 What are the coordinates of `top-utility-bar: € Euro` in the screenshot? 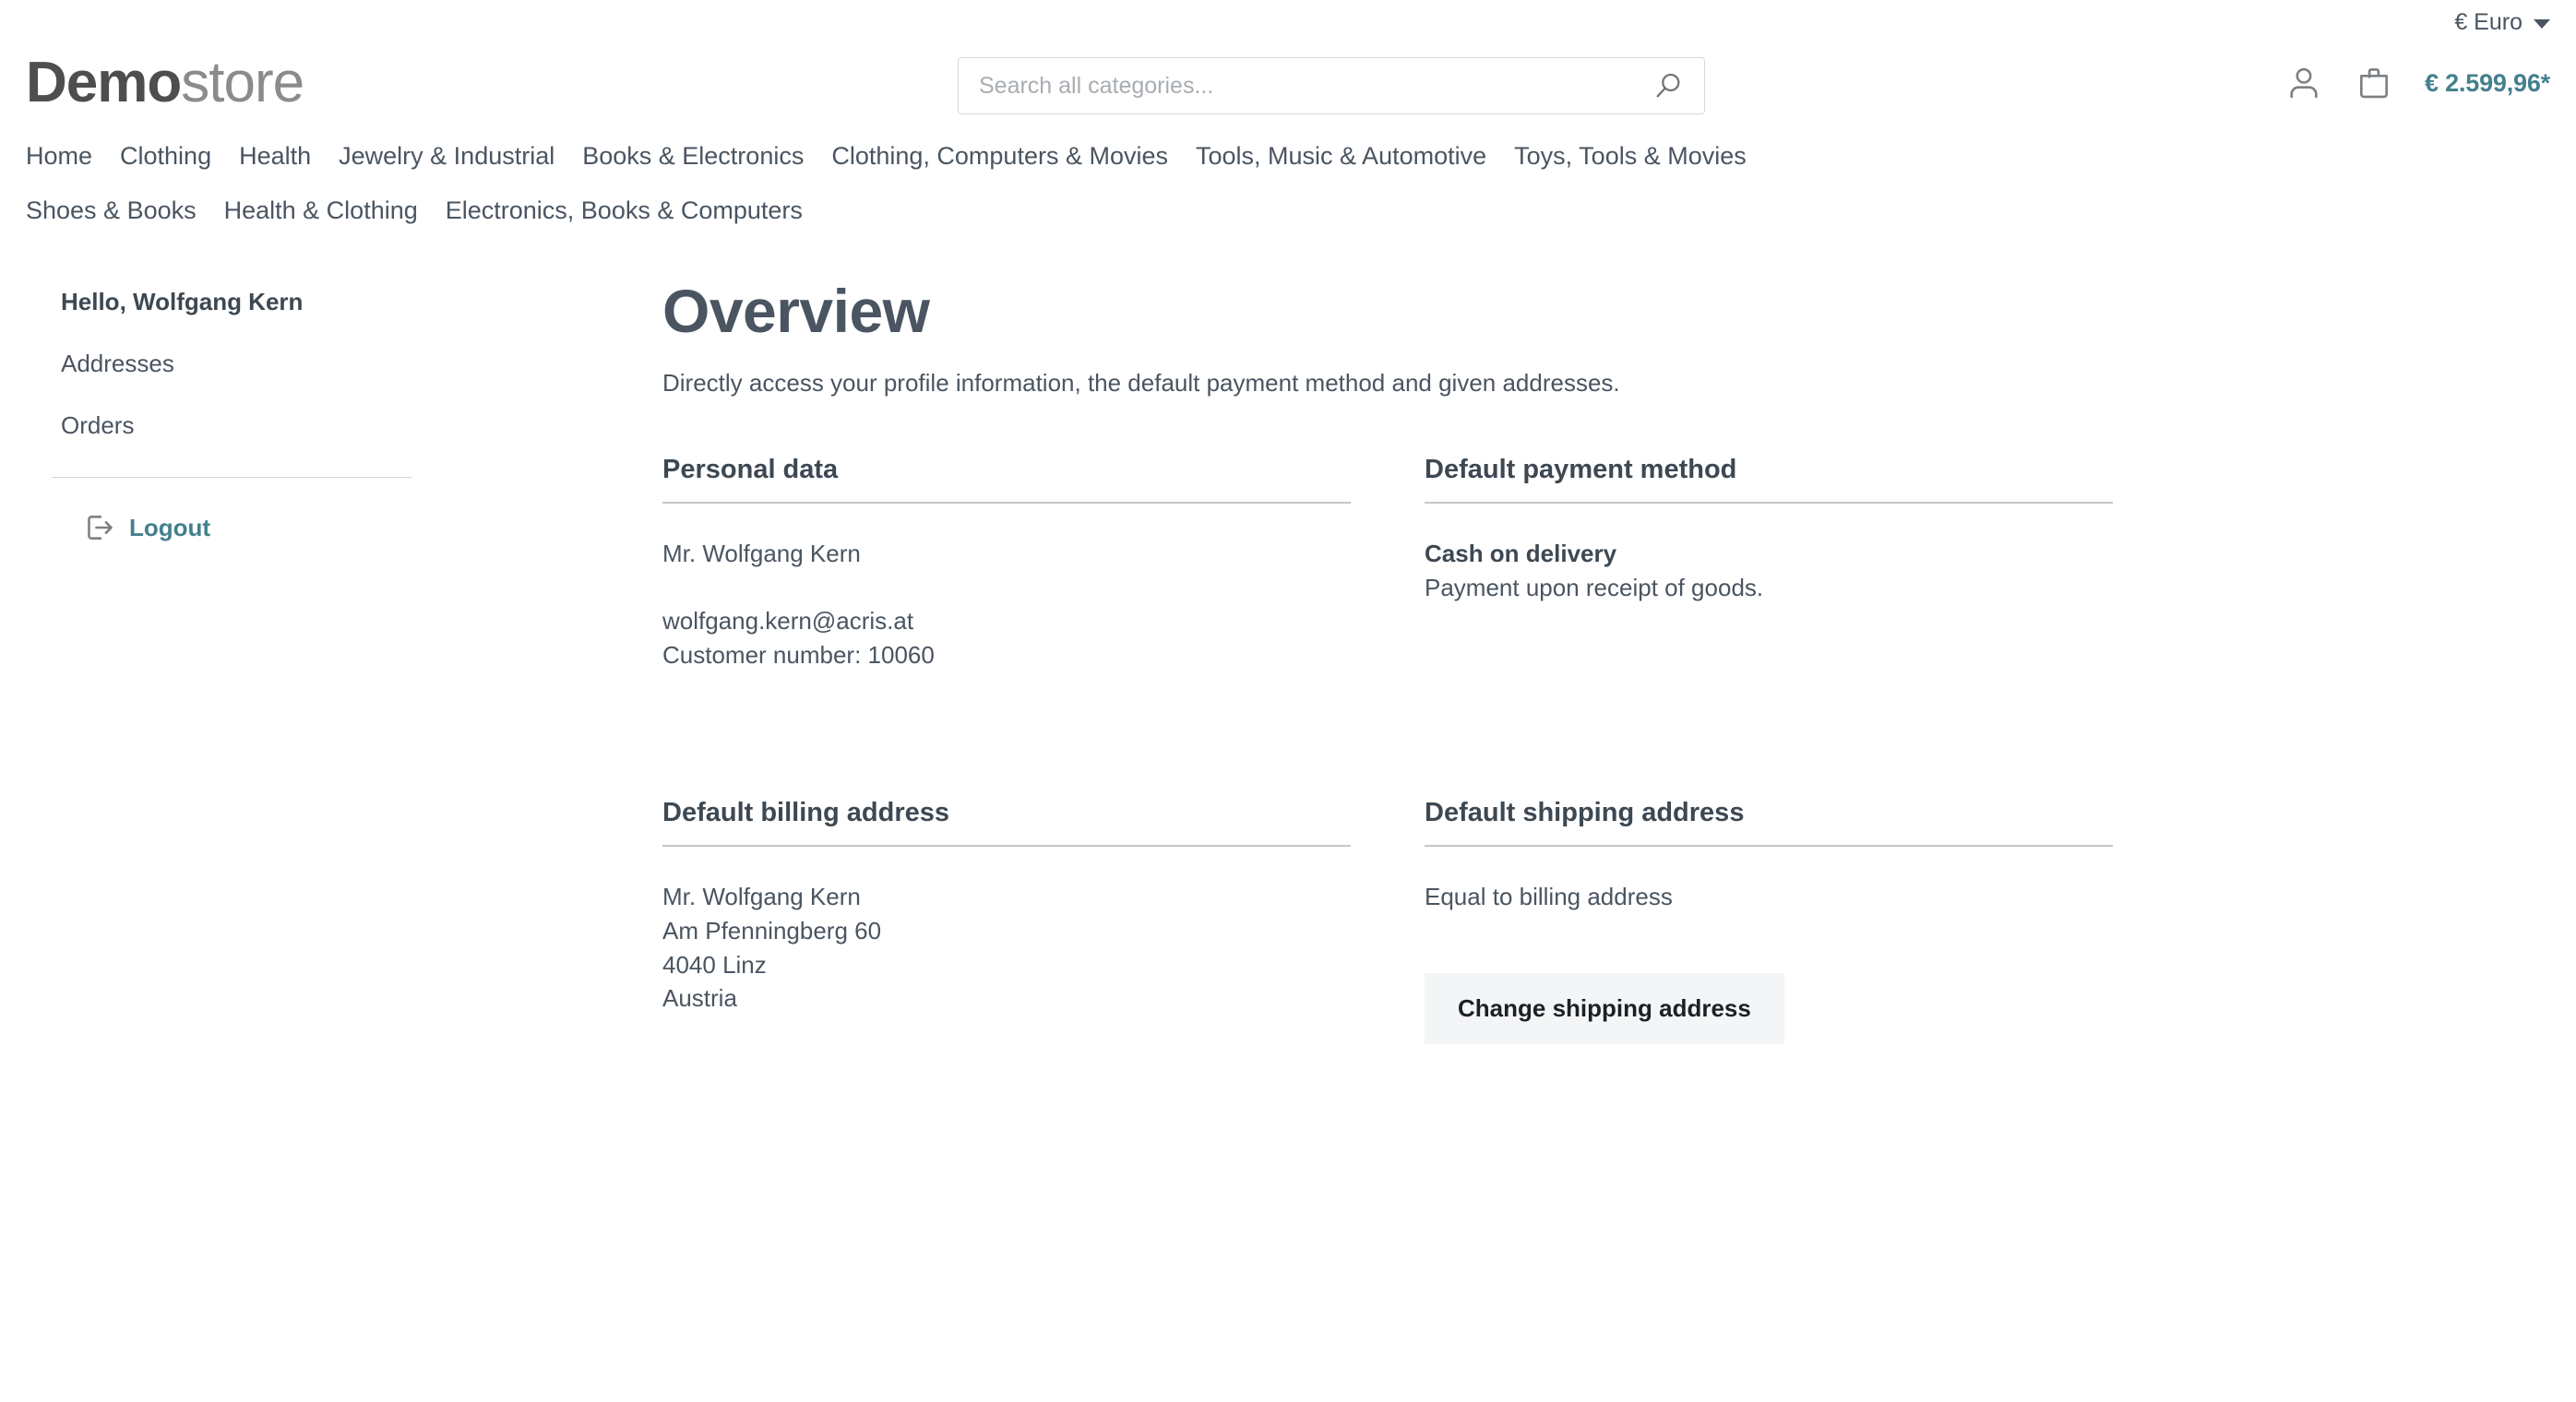 It's located at (1288, 22).